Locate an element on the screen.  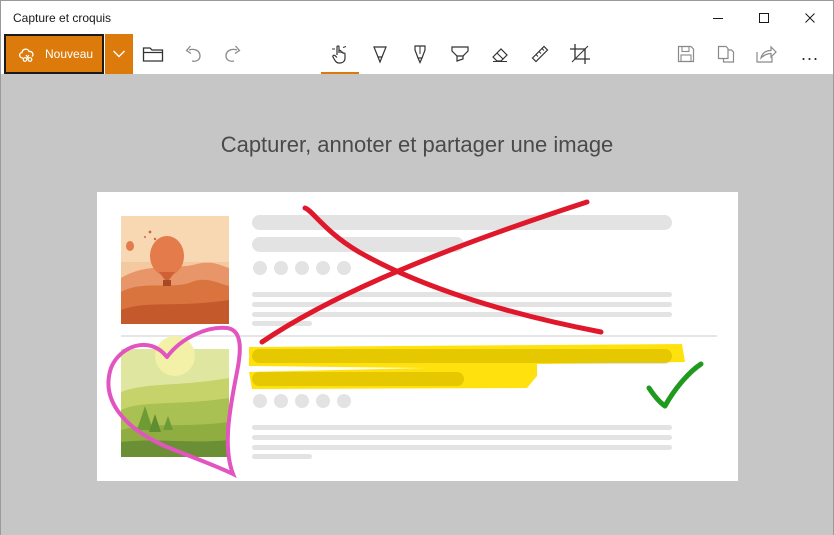
snip-new-icon is located at coordinates (26, 55).